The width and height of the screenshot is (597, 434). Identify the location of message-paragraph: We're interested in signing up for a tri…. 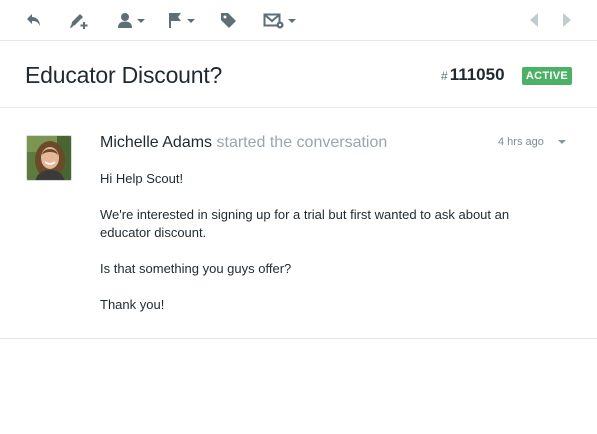
(305, 223).